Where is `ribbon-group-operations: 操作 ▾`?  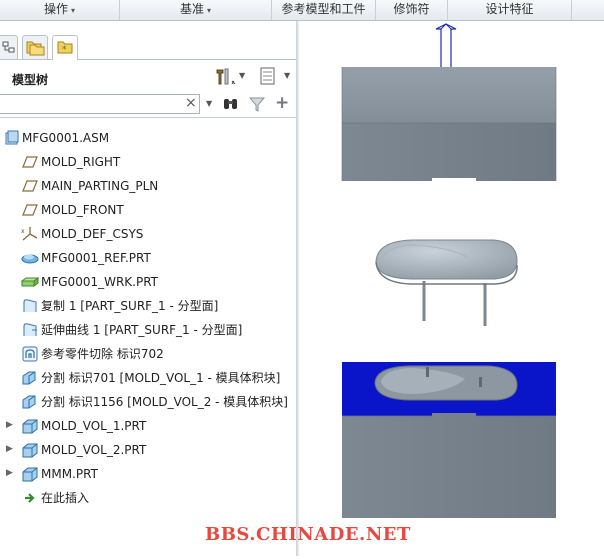 ribbon-group-operations: 操作 ▾ is located at coordinates (60, 10).